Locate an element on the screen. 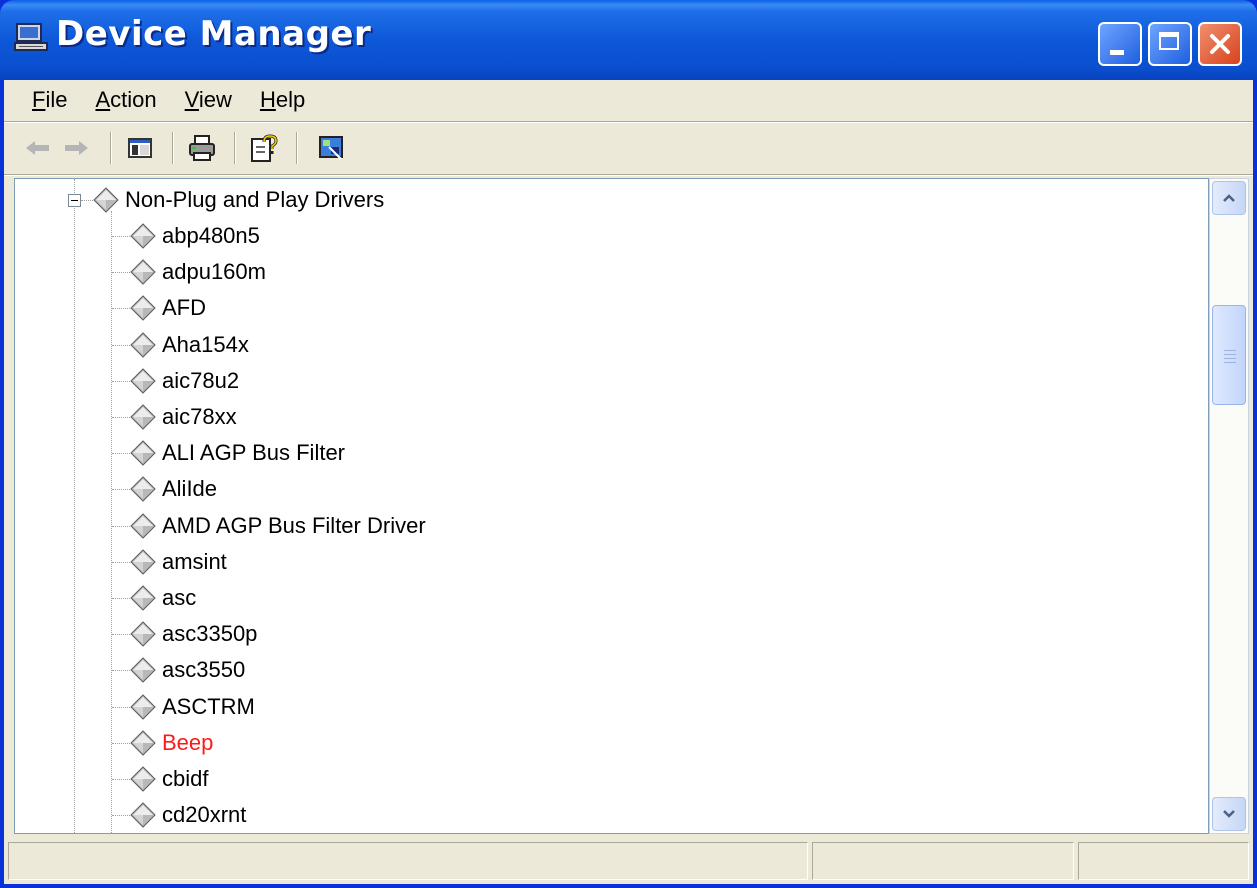 This screenshot has height=888, width=1257. vertical-scrollbar is located at coordinates (1229, 506).